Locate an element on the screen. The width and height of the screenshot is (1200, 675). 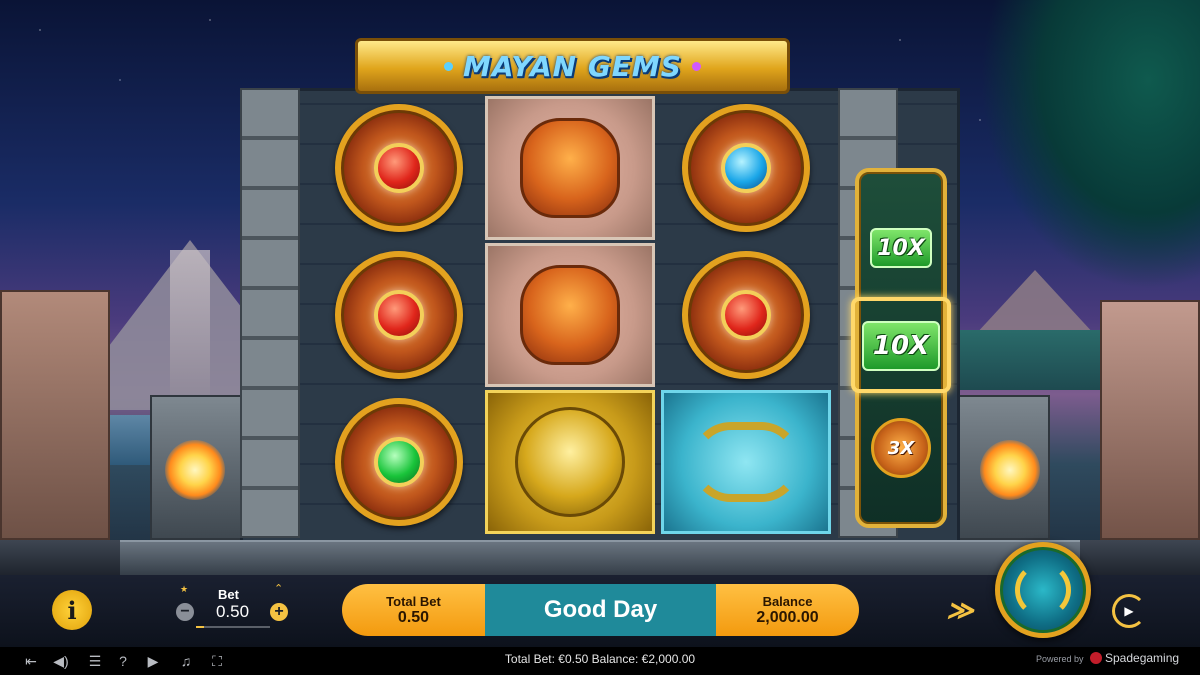
total-bet-label: Total Bet is located at coordinates (413, 601).